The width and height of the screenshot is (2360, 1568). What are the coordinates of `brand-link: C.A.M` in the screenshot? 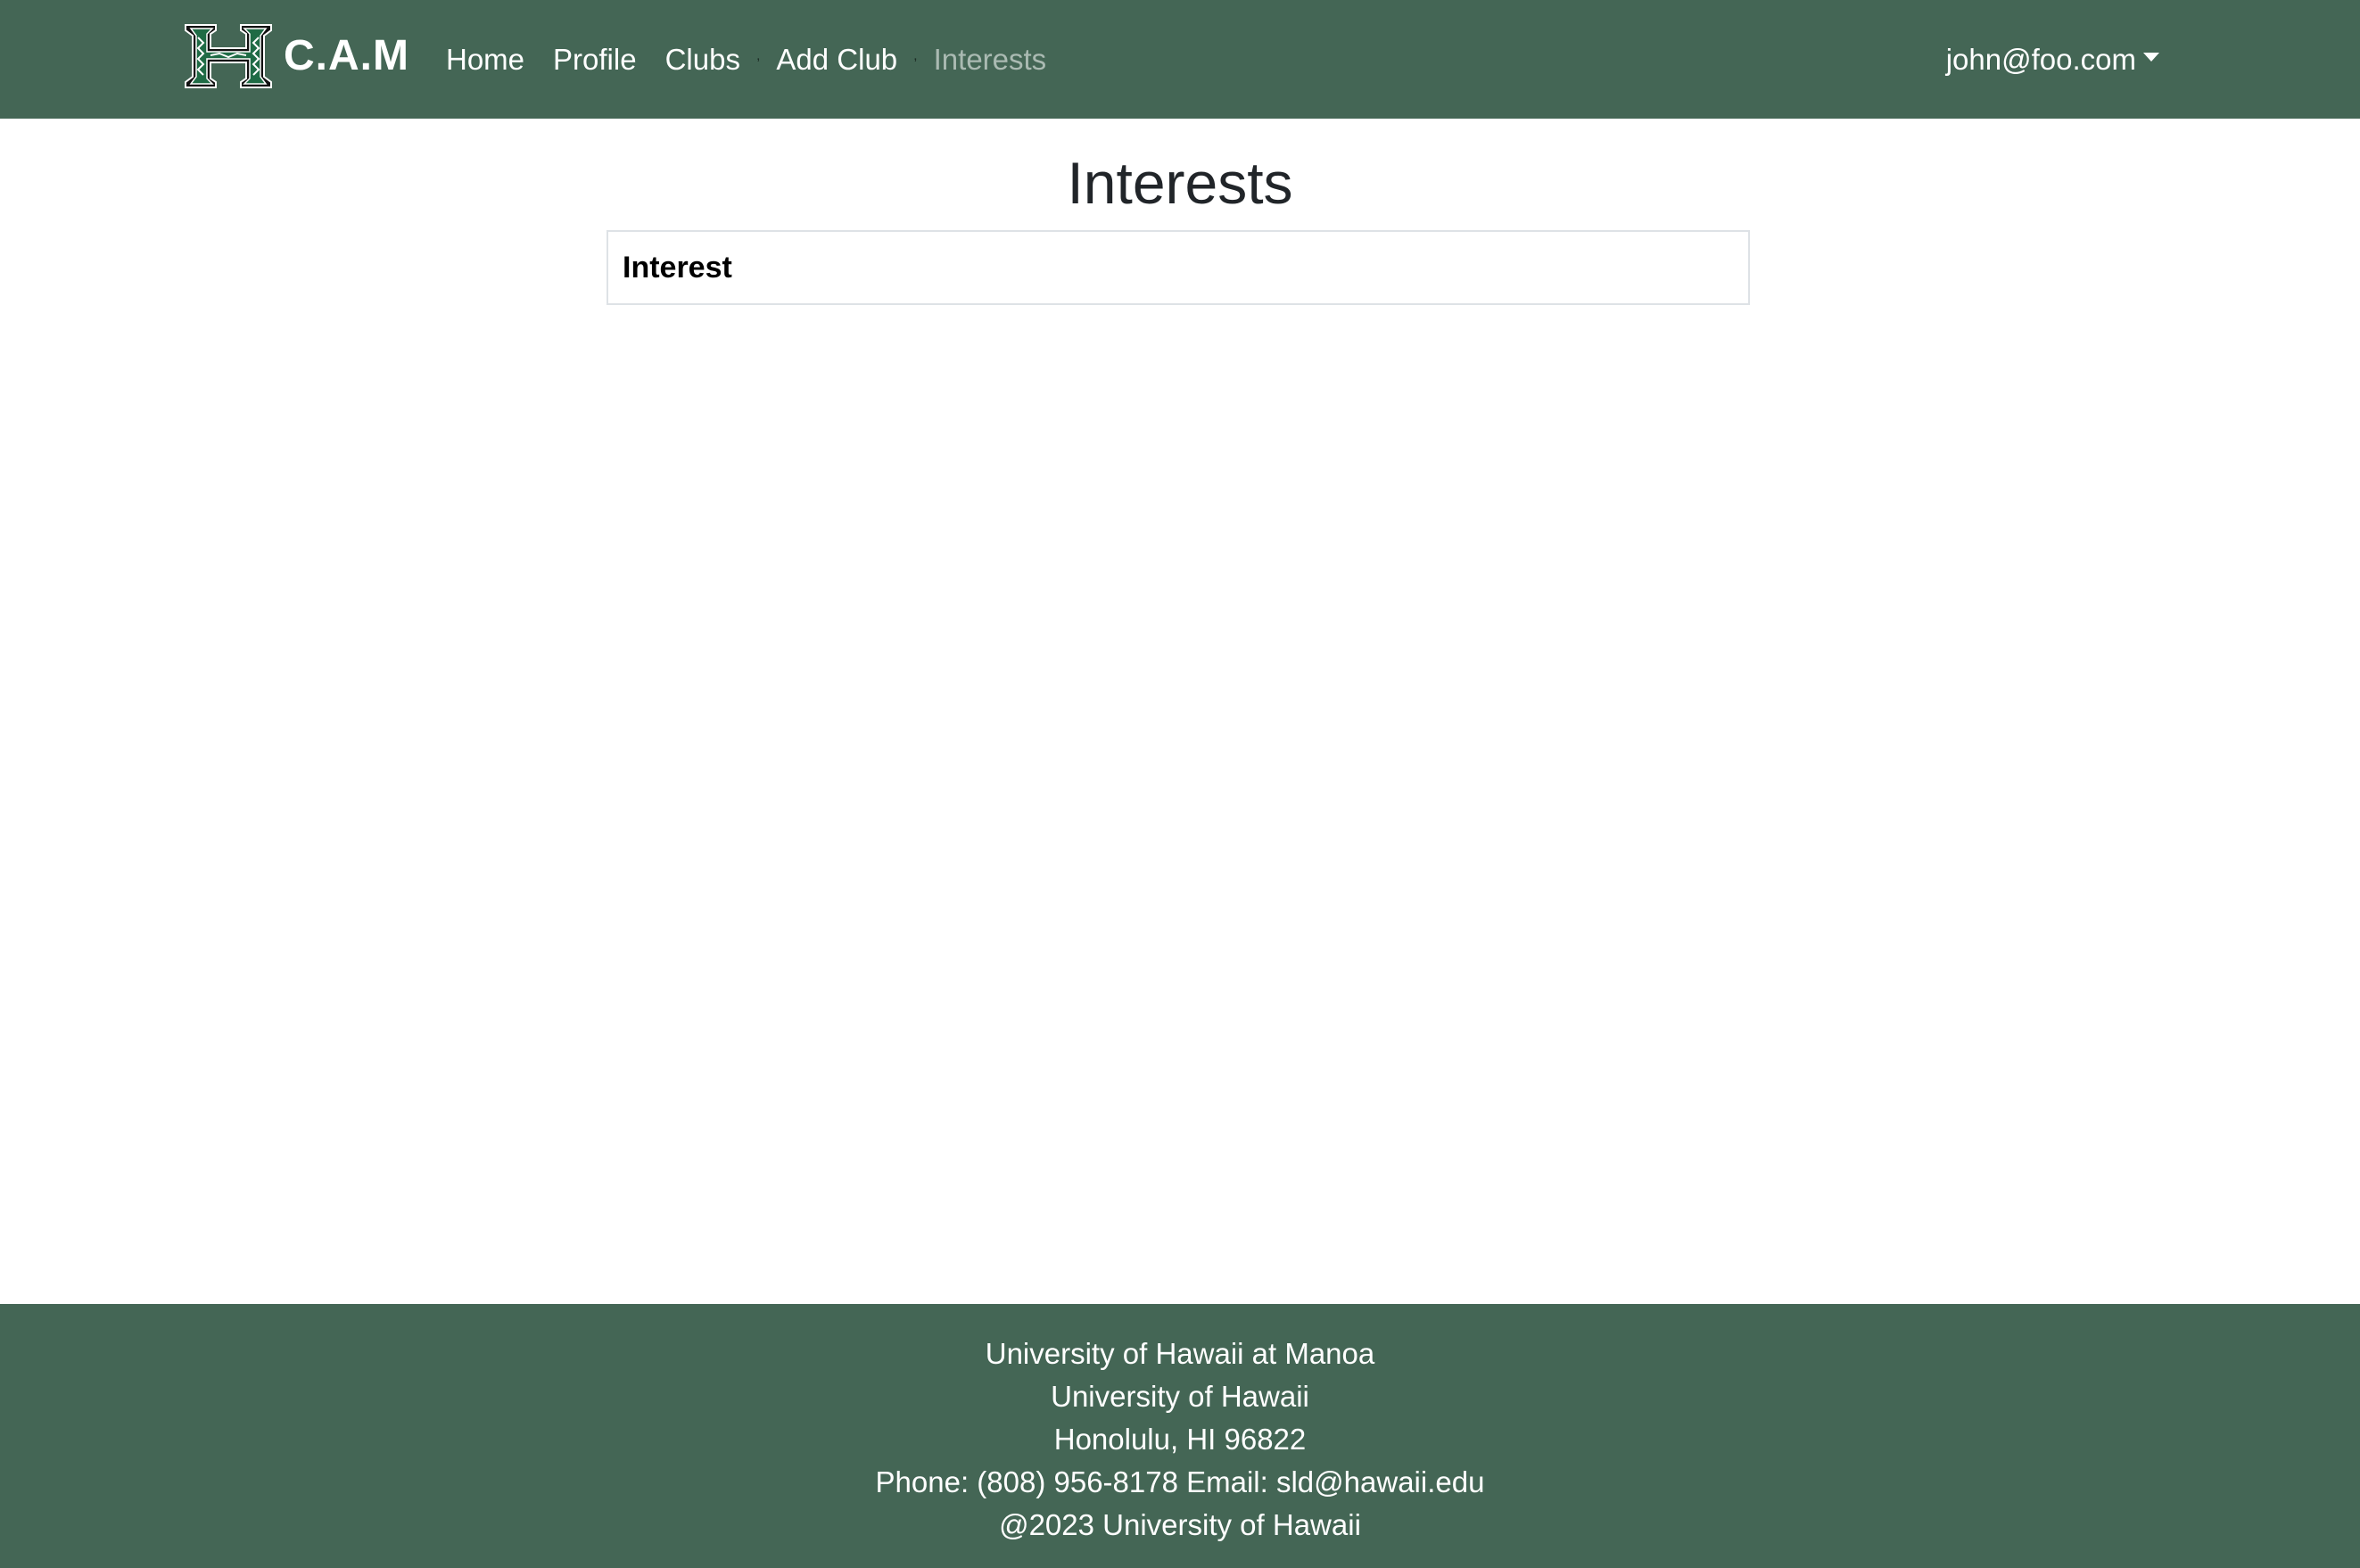 It's located at (296, 56).